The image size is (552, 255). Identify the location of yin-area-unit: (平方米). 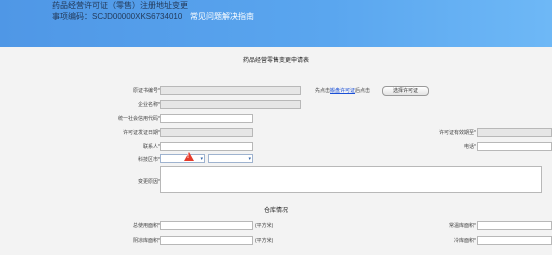
(264, 241).